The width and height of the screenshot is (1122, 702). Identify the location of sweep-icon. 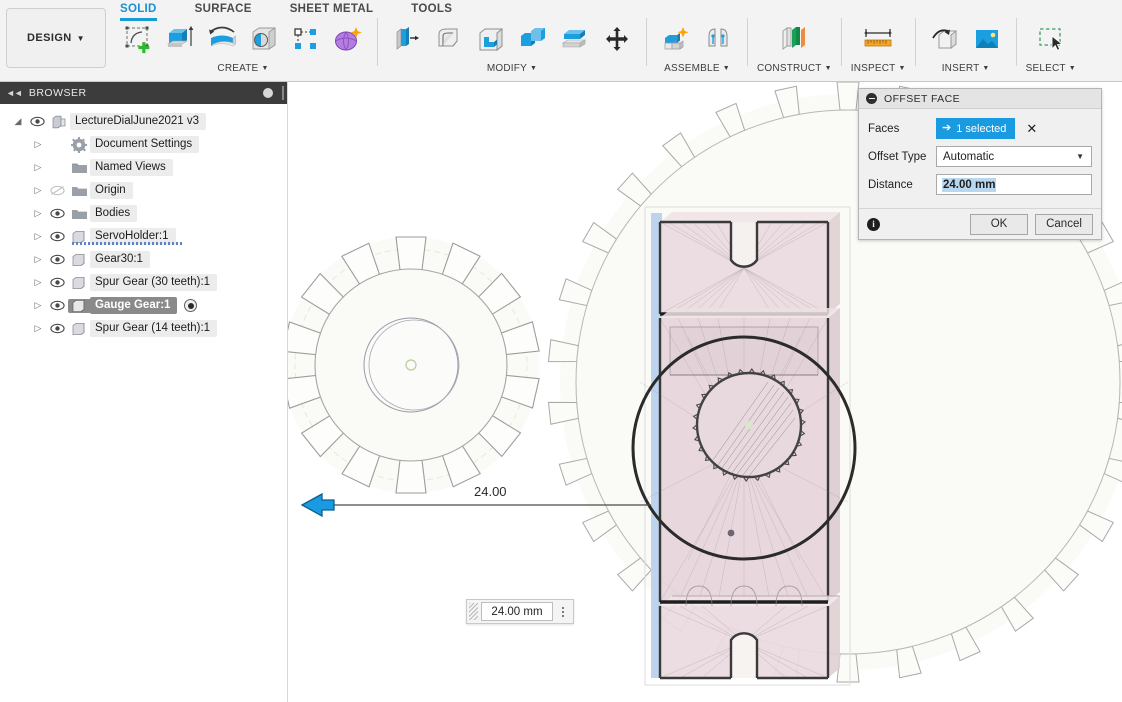
(264, 39).